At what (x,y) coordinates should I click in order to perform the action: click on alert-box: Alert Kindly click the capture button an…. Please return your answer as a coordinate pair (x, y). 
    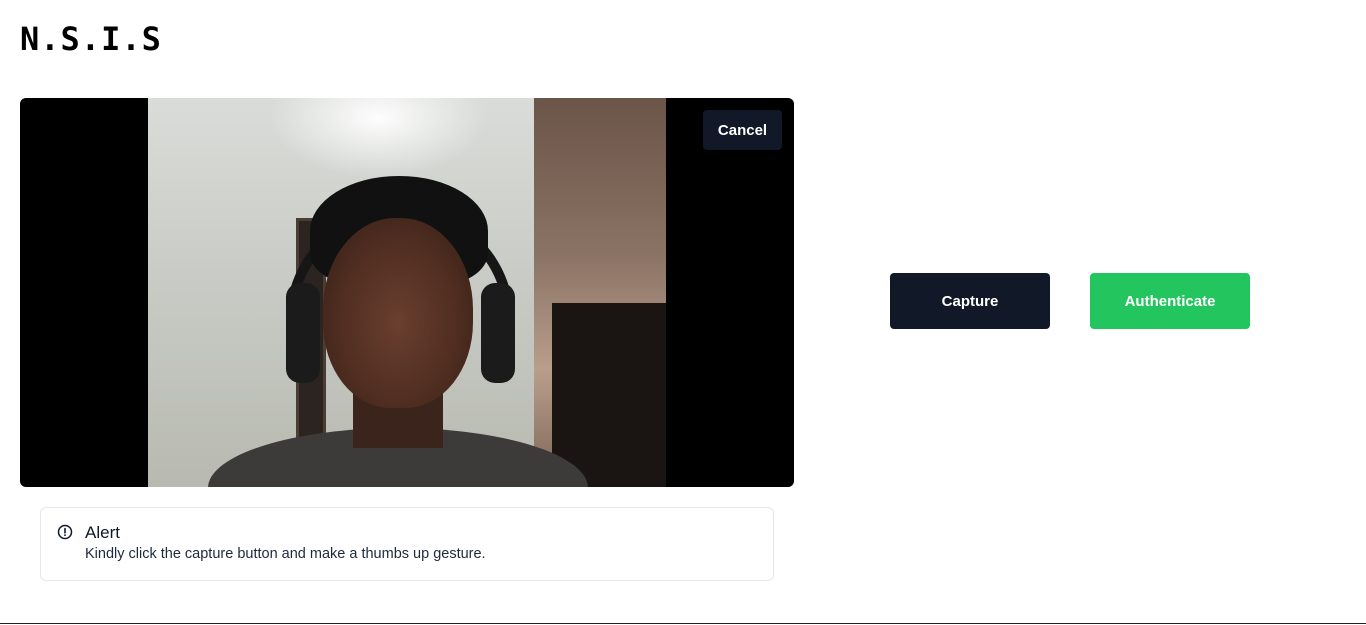
    Looking at the image, I should click on (407, 544).